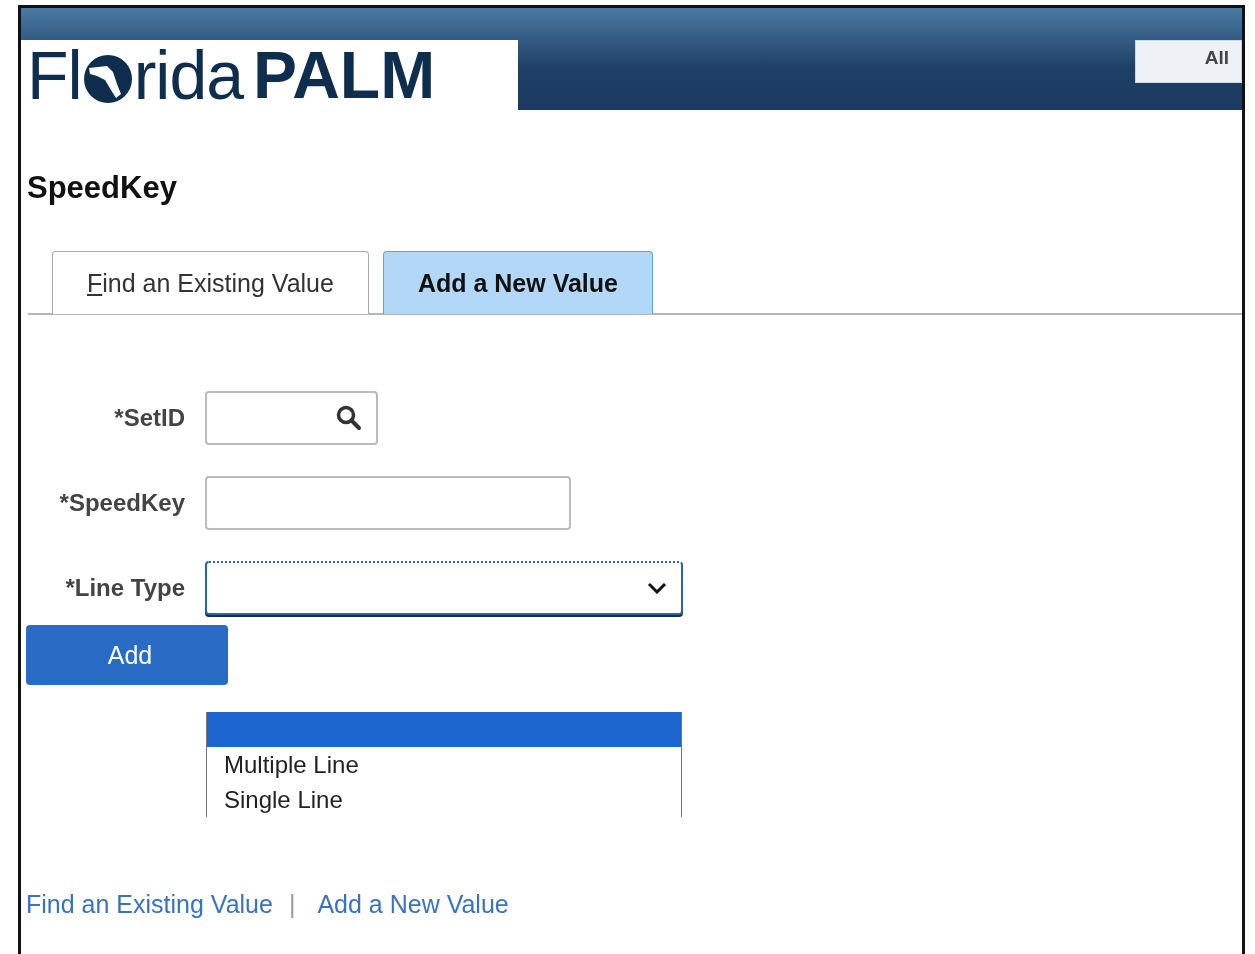  What do you see at coordinates (149, 904) in the screenshot?
I see `footer-link: Find an Existing Value` at bounding box center [149, 904].